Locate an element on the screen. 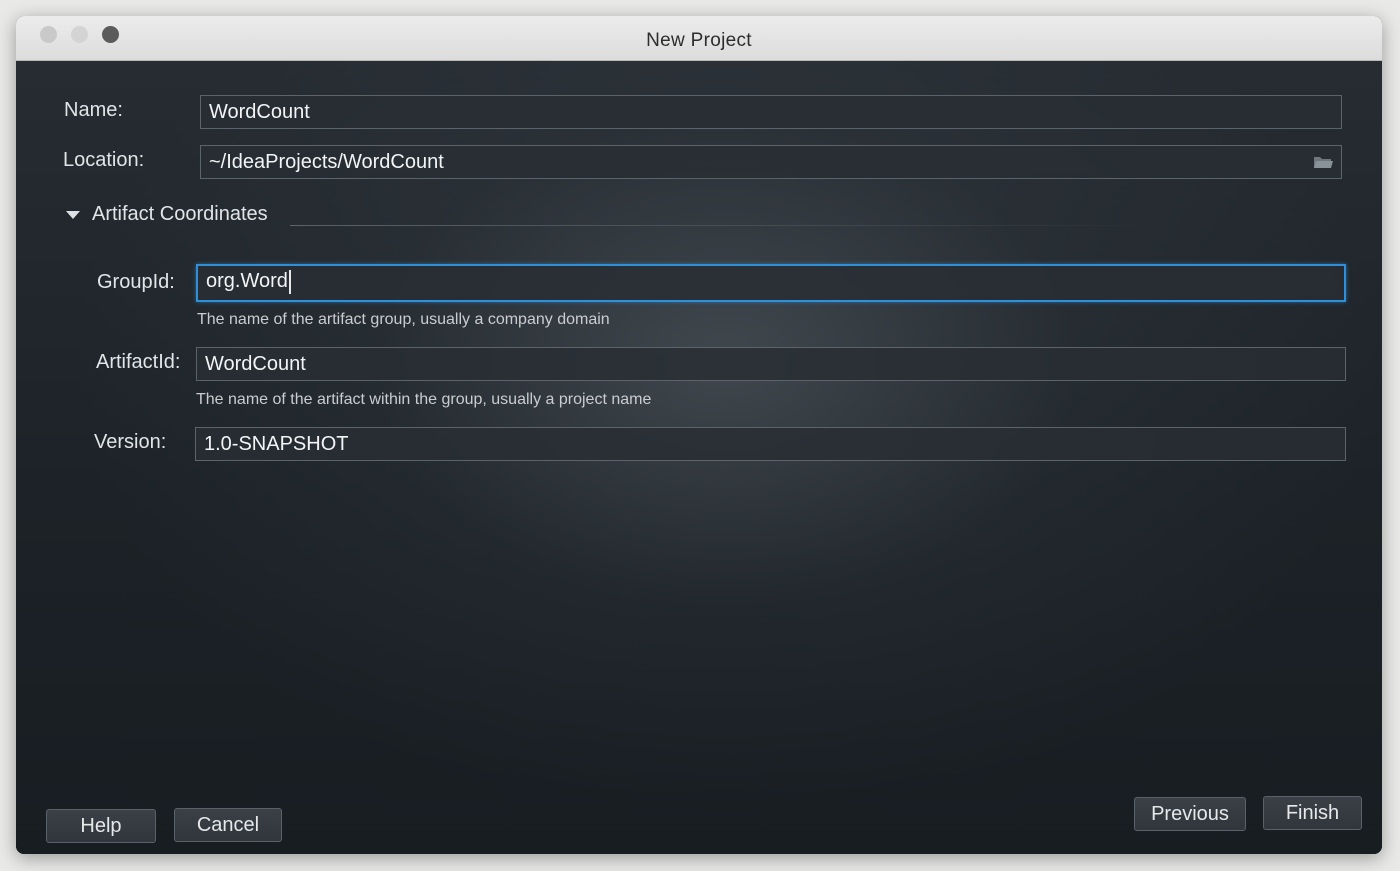 Image resolution: width=1400 pixels, height=871 pixels. name-label: Name: is located at coordinates (93, 110).